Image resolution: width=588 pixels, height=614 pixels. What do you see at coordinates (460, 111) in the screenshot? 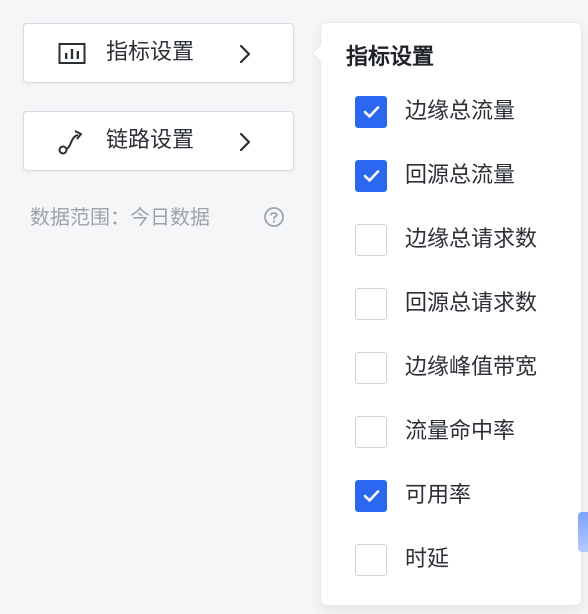
I see `option-label: 边缘总流量` at bounding box center [460, 111].